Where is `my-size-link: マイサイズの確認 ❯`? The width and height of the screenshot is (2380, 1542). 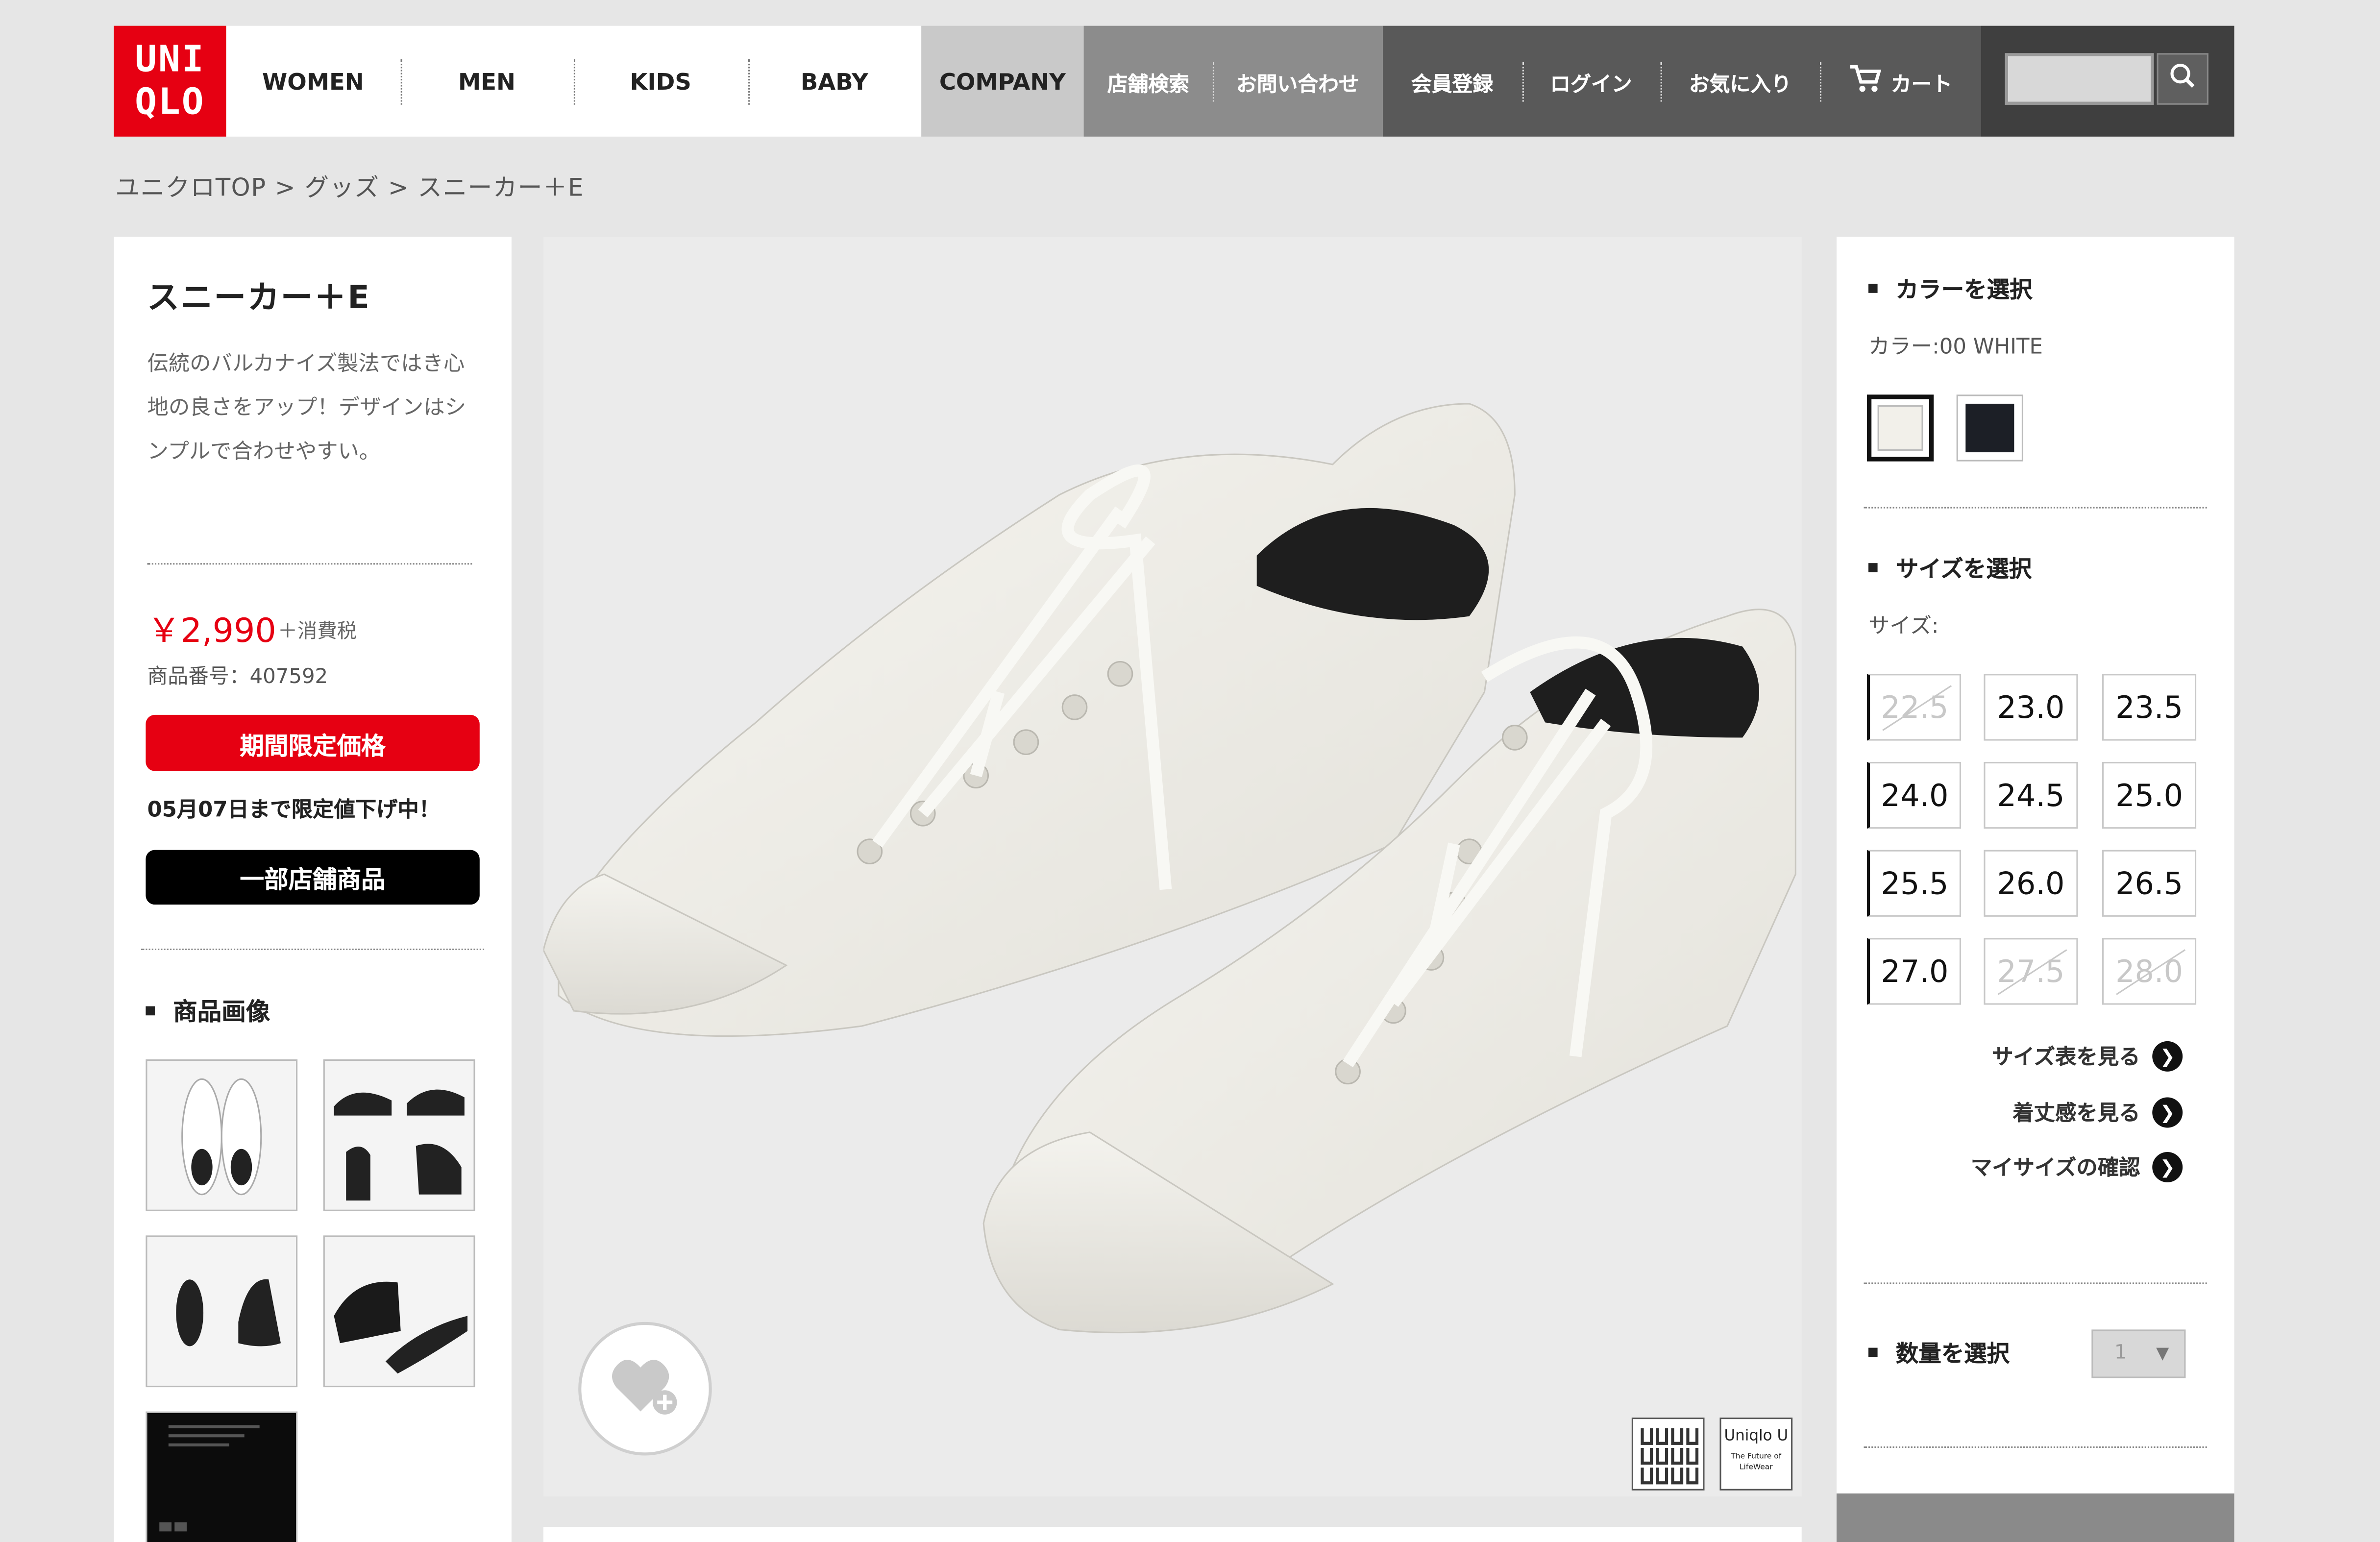 my-size-link: マイサイズの確認 ❯ is located at coordinates (2077, 1167).